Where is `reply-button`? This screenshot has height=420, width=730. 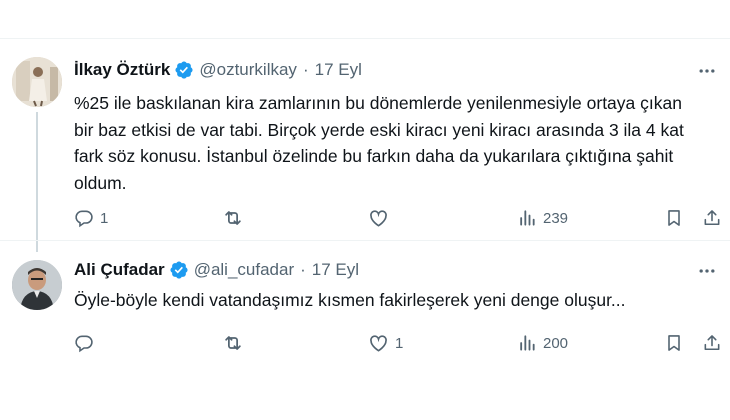
reply-button is located at coordinates (87, 343).